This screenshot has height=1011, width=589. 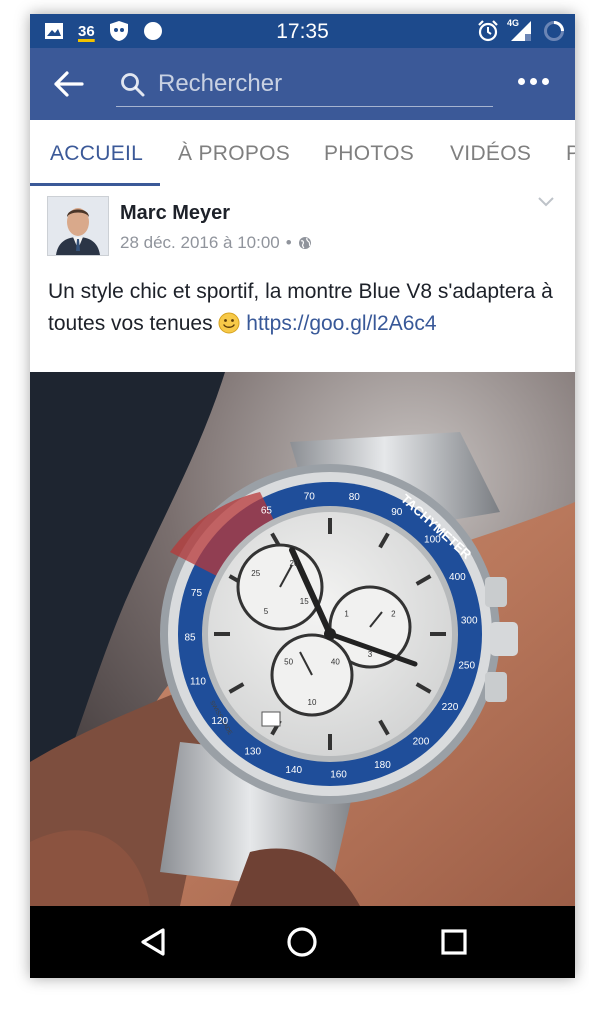 I want to click on subdial-number: 2, so click(x=393, y=614).